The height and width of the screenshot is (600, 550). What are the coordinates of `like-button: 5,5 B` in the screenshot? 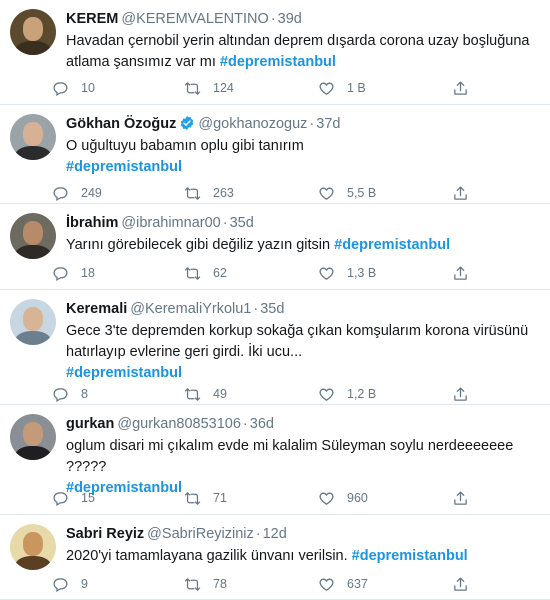 It's located at (347, 193).